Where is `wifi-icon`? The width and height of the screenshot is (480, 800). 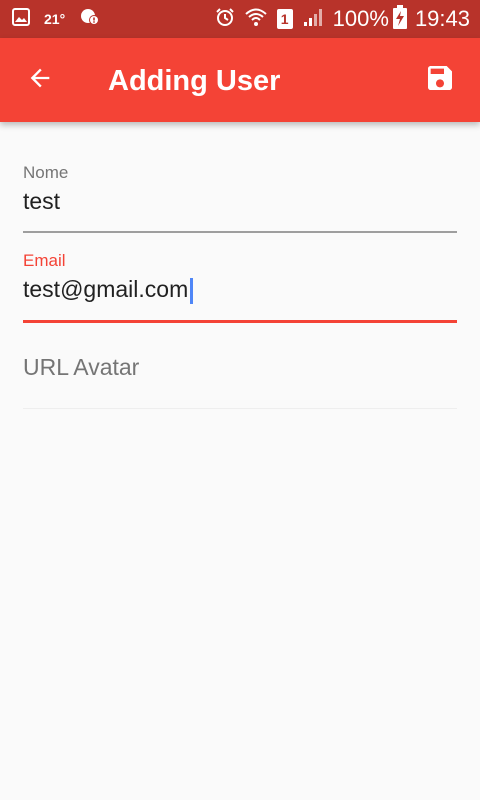
wifi-icon is located at coordinates (255, 19).